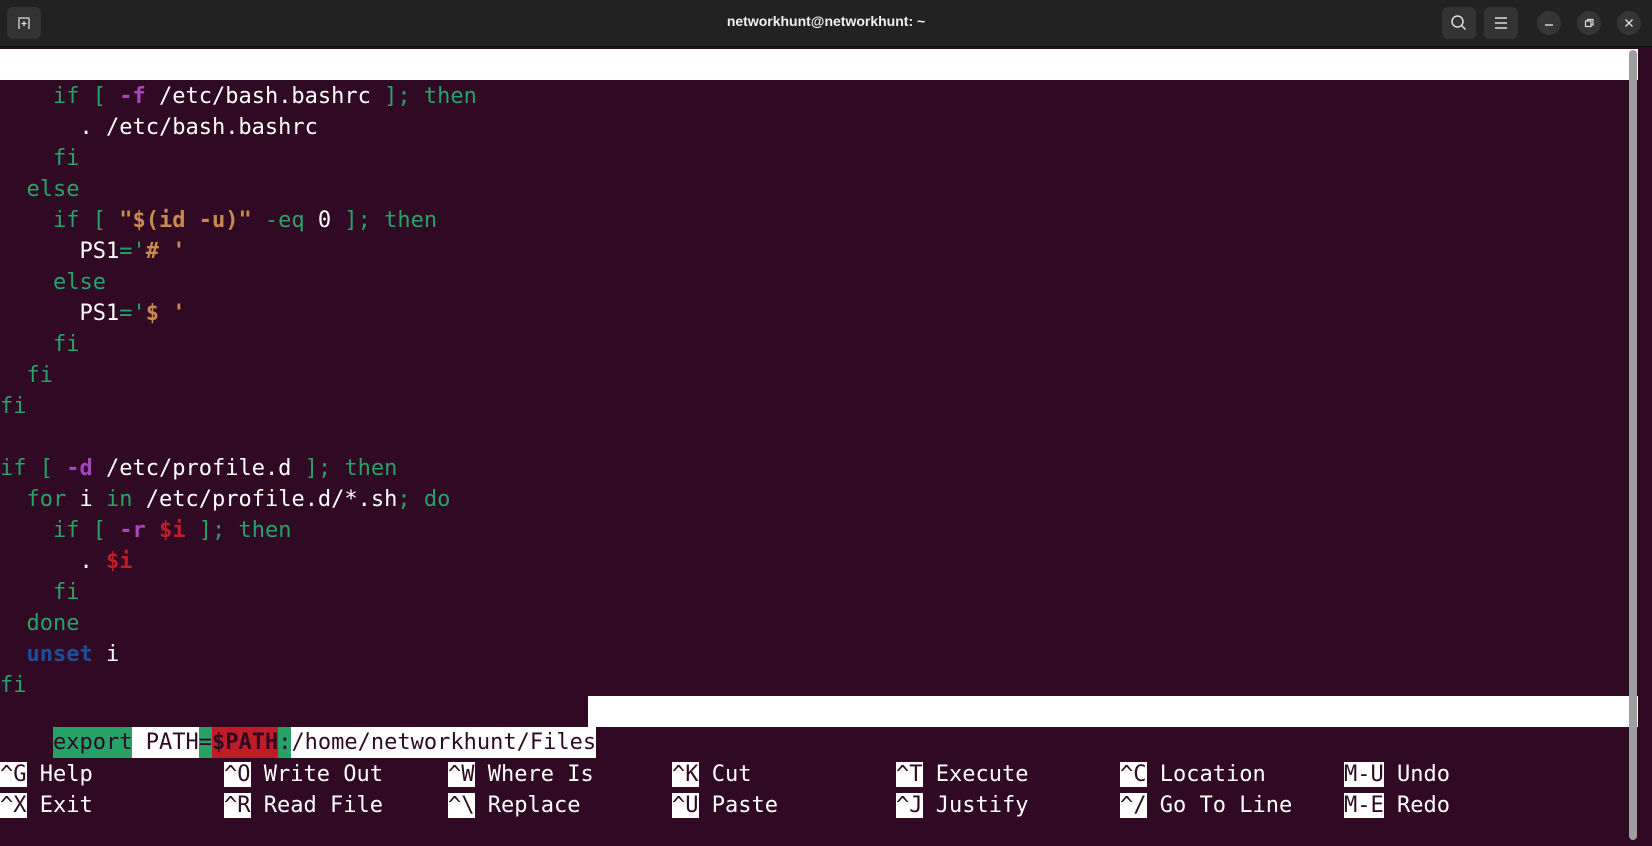 This screenshot has width=1652, height=846. What do you see at coordinates (199, 468) in the screenshot?
I see `code-line: if [ -d /etc/profile.d ]; then` at bounding box center [199, 468].